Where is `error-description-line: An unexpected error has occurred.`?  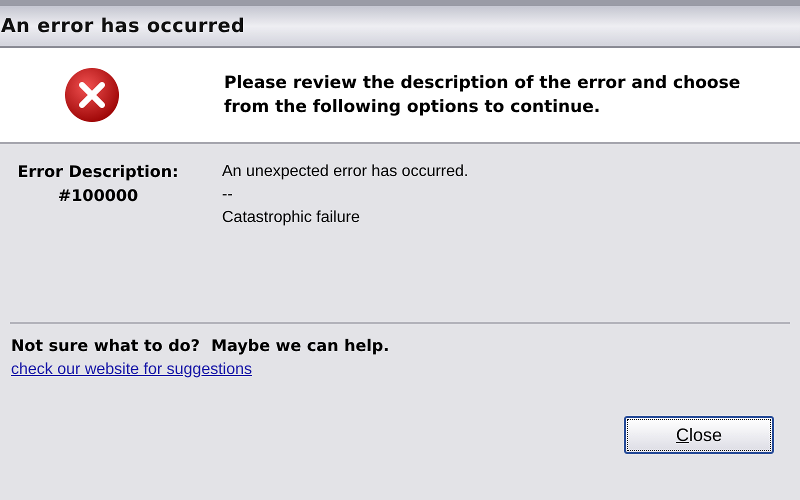
error-description-line: An unexpected error has occurred. is located at coordinates (345, 172).